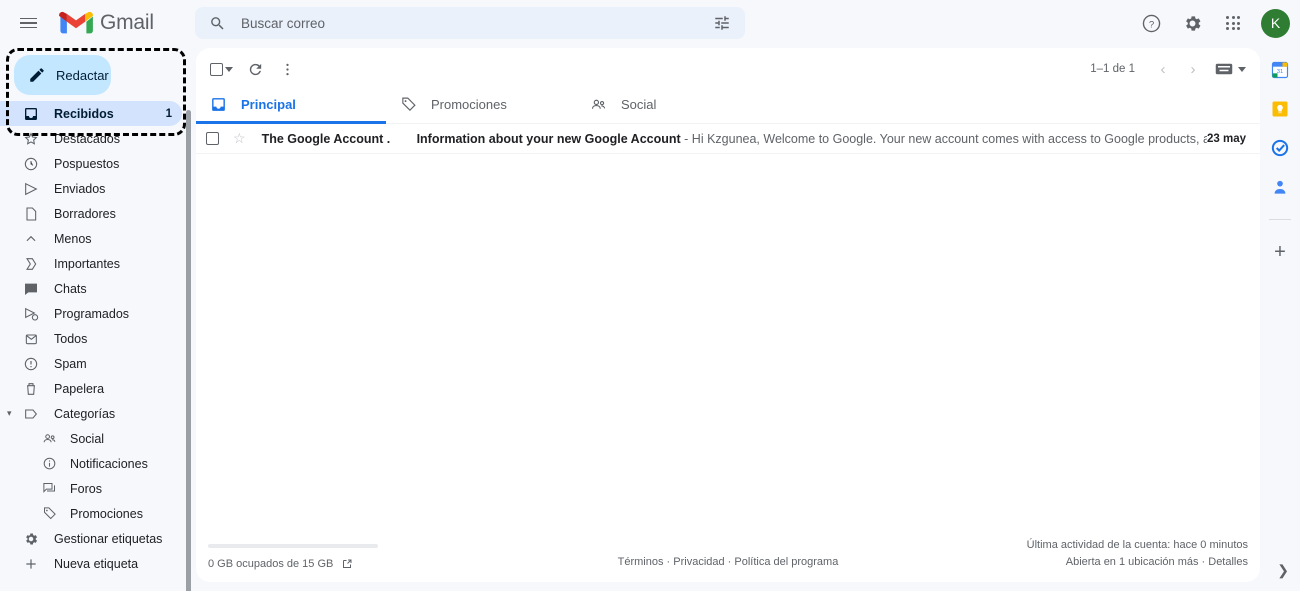 The image size is (1300, 591). Describe the element at coordinates (1283, 570) in the screenshot. I see `chevron-right-icon: ❯` at that location.